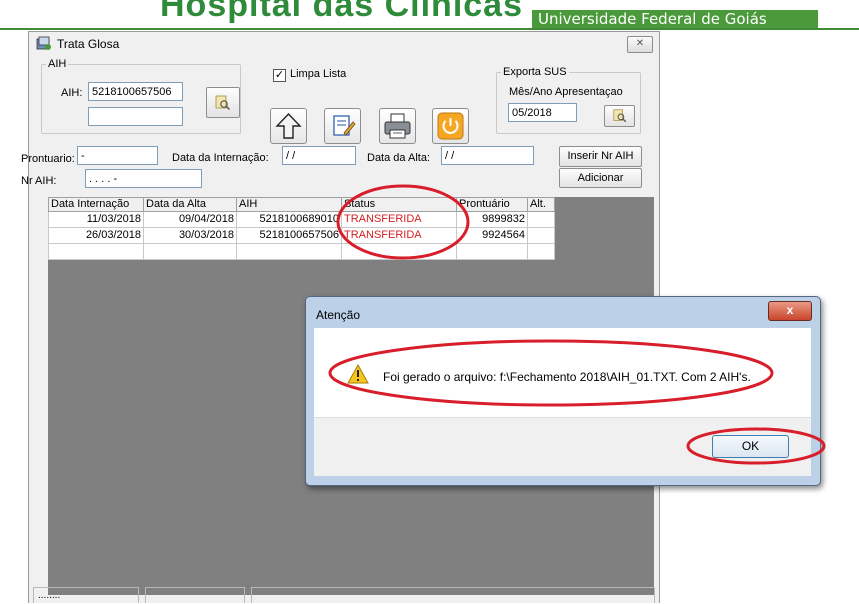 The width and height of the screenshot is (859, 604). What do you see at coordinates (190, 204) in the screenshot?
I see `col-data-alta: Data da Alta` at bounding box center [190, 204].